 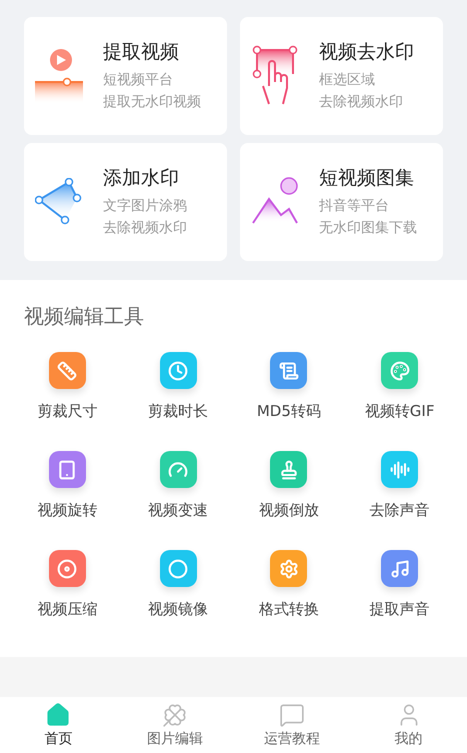 What do you see at coordinates (58, 715) in the screenshot?
I see `home-icon` at bounding box center [58, 715].